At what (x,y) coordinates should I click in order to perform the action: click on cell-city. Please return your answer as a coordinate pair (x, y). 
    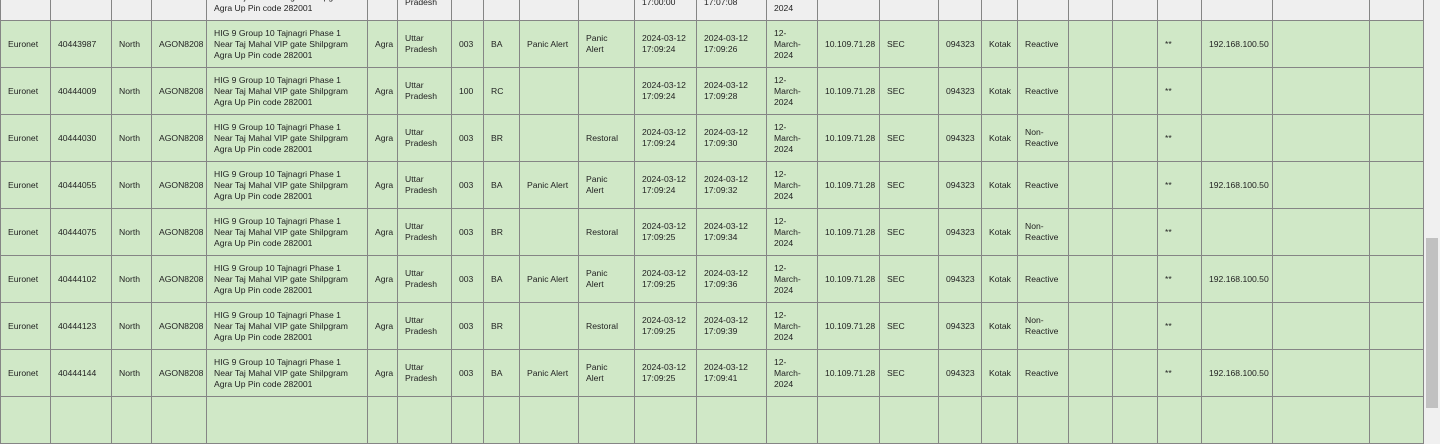
    Looking at the image, I should click on (382, 10).